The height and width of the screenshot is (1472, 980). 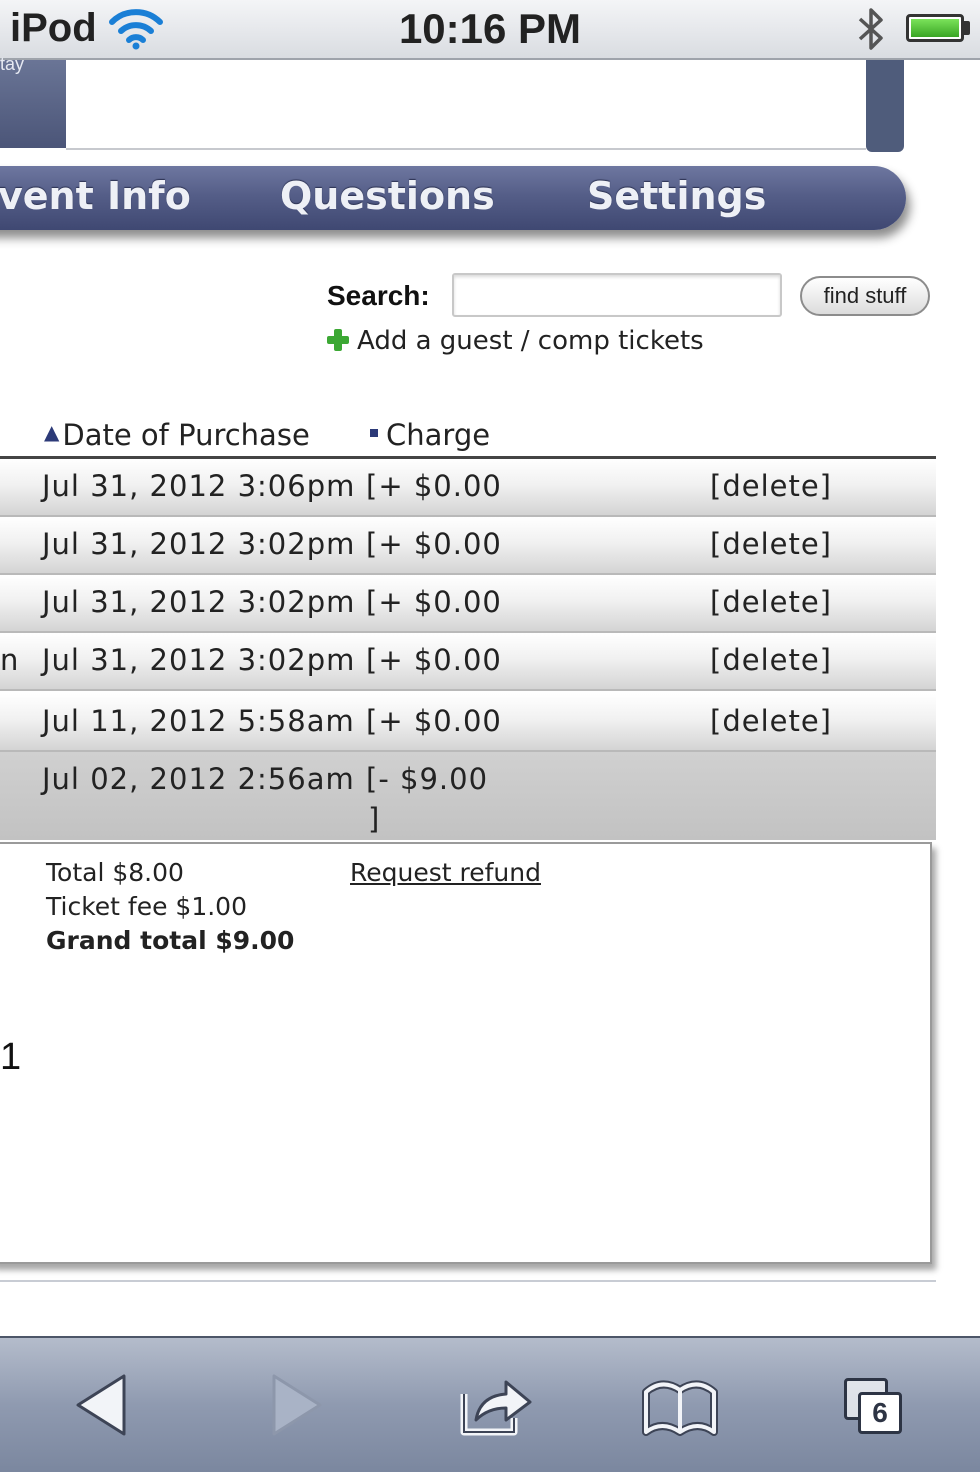 I want to click on header-banner, so click(x=466, y=105).